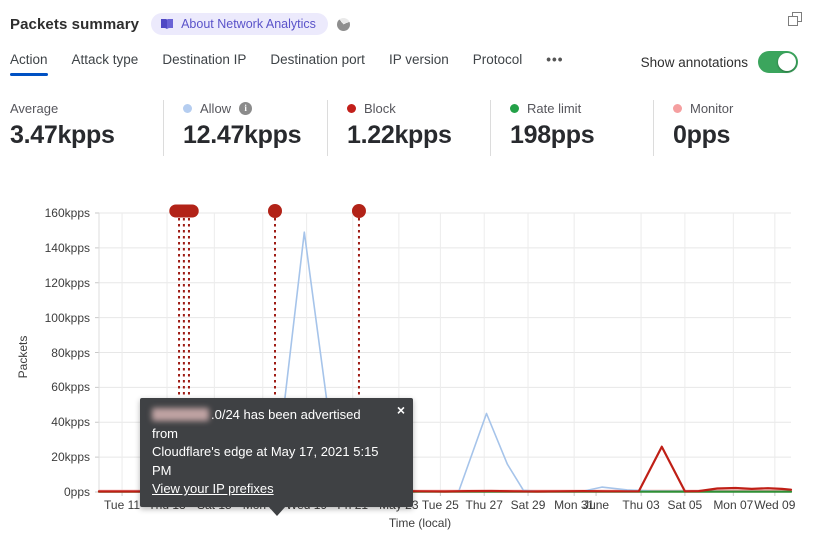  What do you see at coordinates (775, 505) in the screenshot?
I see `x-tick-label: Wed 09` at bounding box center [775, 505].